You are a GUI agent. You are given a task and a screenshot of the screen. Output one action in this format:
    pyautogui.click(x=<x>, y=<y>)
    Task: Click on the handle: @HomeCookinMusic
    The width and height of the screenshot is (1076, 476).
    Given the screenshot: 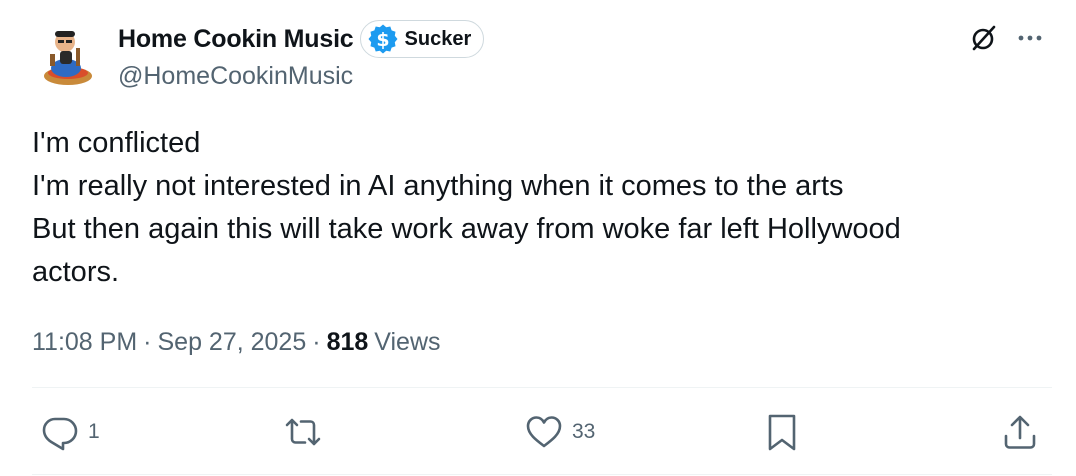 What is the action you would take?
    pyautogui.click(x=235, y=76)
    